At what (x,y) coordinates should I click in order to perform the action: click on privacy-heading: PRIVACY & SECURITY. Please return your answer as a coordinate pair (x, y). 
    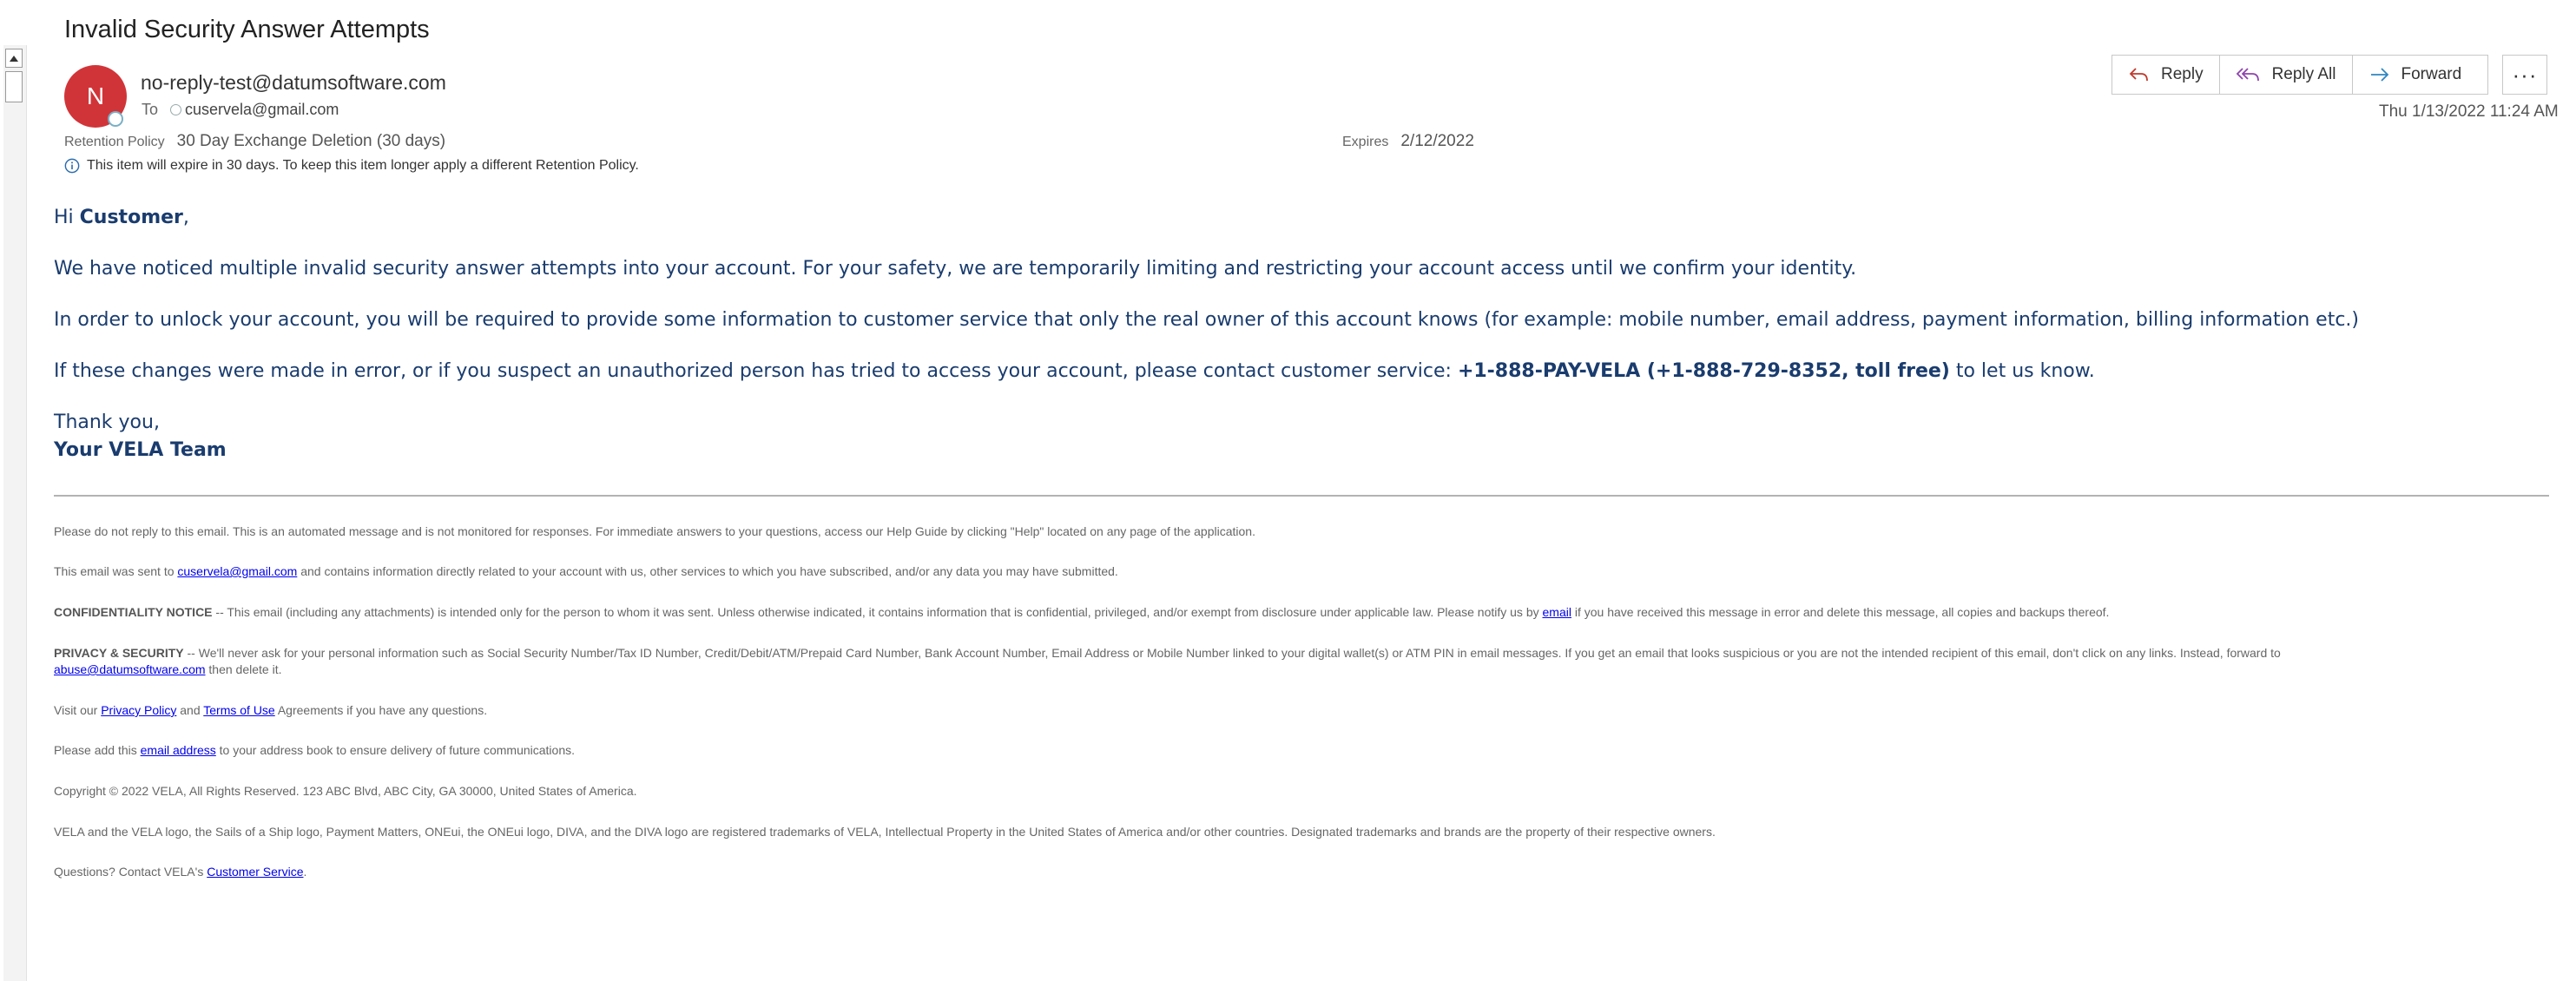
    Looking at the image, I should click on (119, 653).